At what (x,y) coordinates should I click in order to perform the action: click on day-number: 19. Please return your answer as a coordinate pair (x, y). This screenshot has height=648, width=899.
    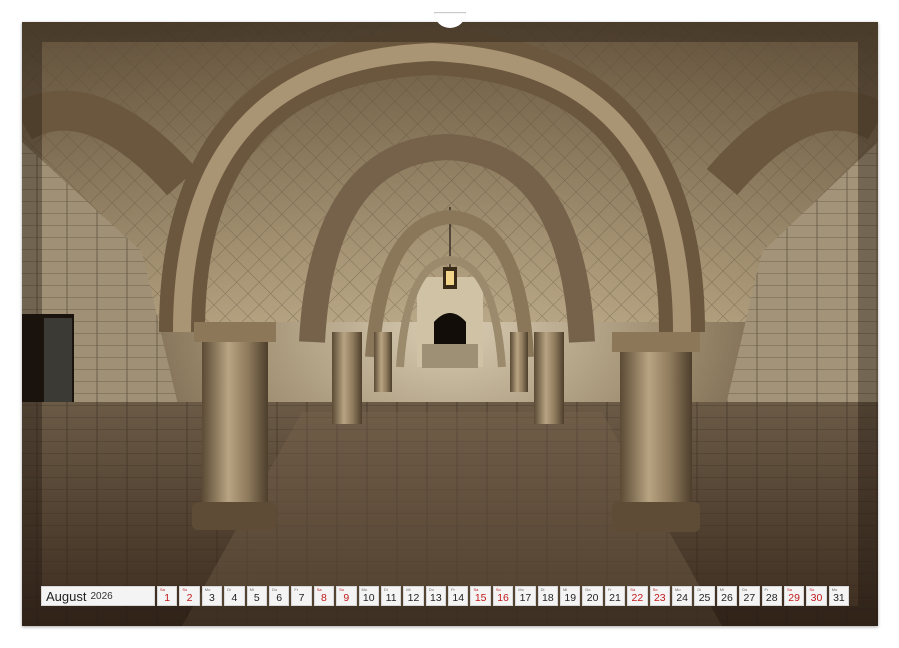
    Looking at the image, I should click on (570, 598).